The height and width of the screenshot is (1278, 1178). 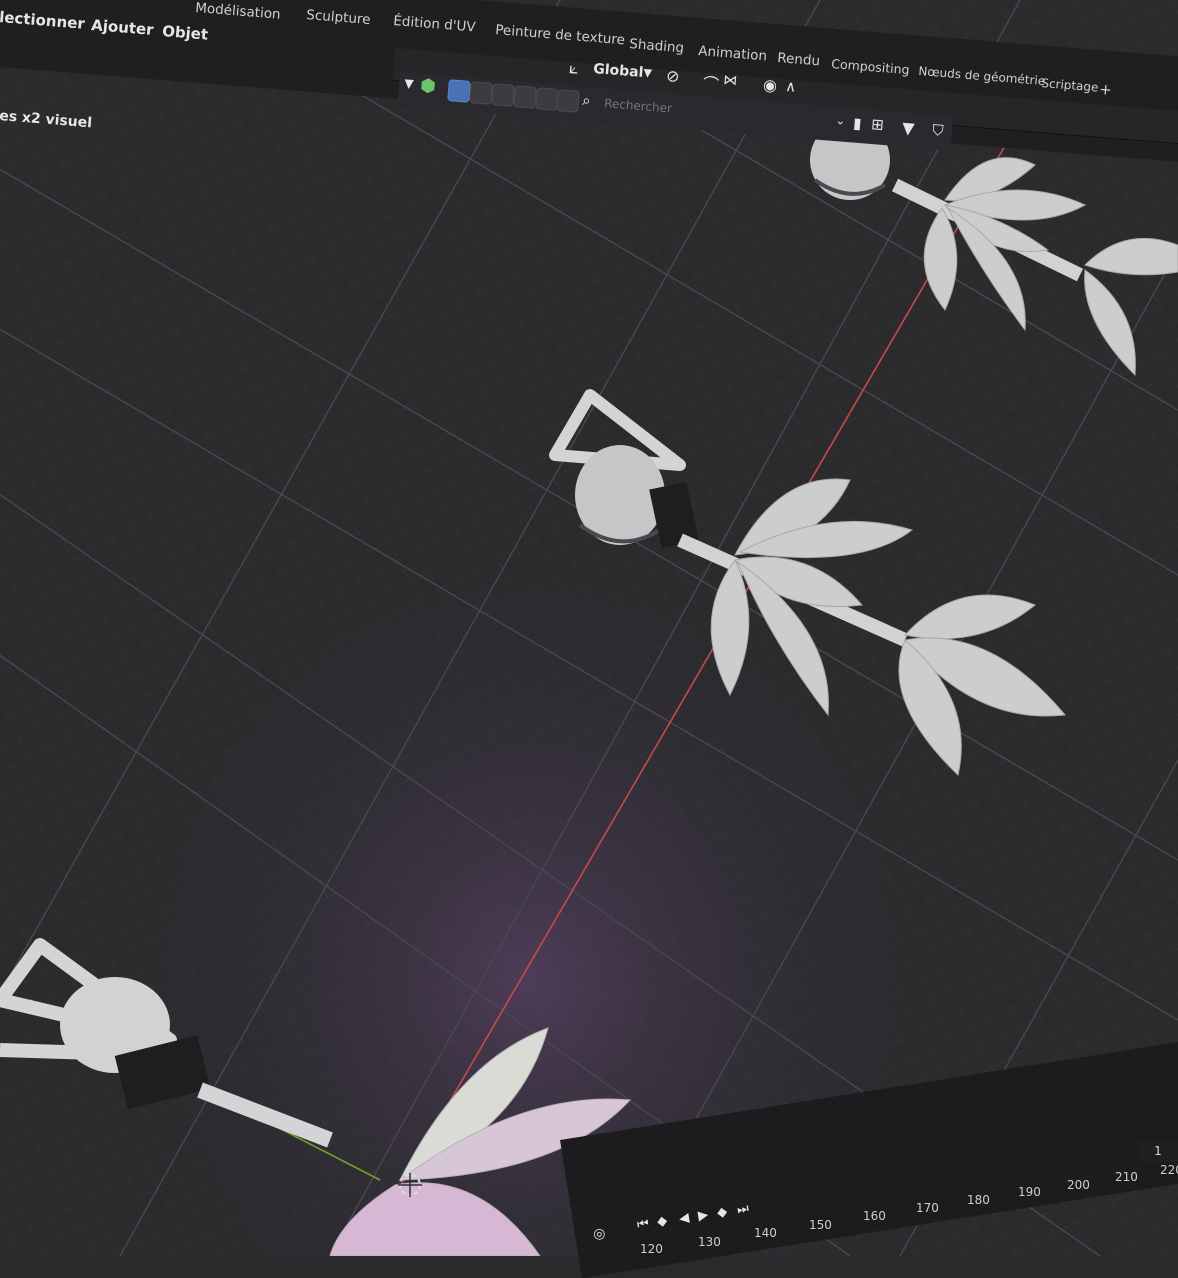 What do you see at coordinates (185, 33) in the screenshot?
I see `menu-object: Objet` at bounding box center [185, 33].